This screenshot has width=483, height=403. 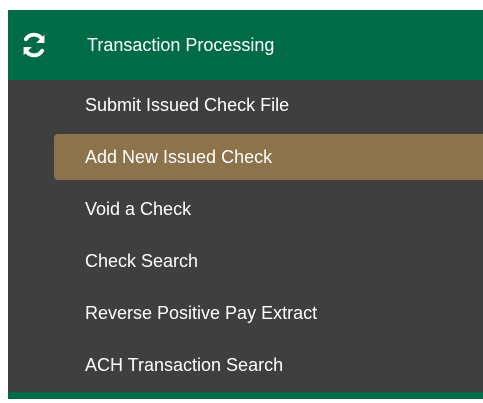 What do you see at coordinates (268, 261) in the screenshot?
I see `menu-item-check-search: Check Search` at bounding box center [268, 261].